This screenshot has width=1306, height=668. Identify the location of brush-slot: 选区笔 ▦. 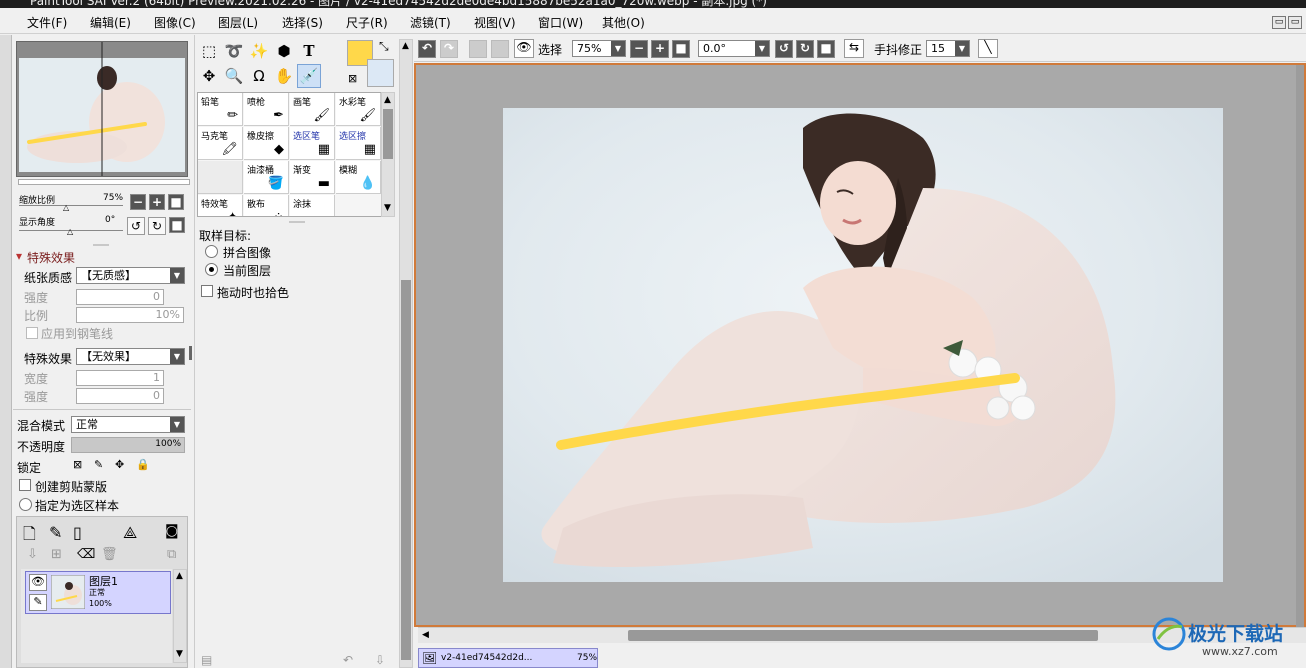
(312, 143).